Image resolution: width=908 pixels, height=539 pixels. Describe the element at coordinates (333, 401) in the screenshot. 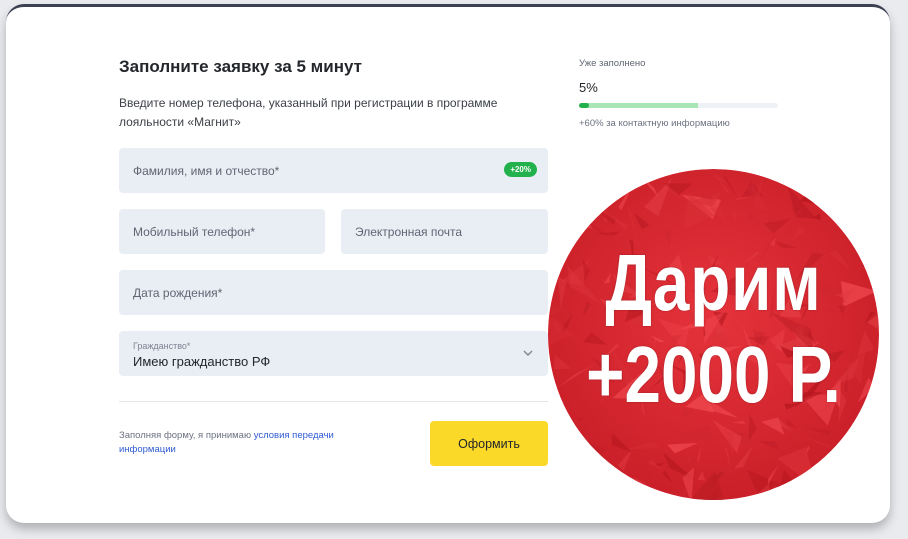

I see `divider` at that location.